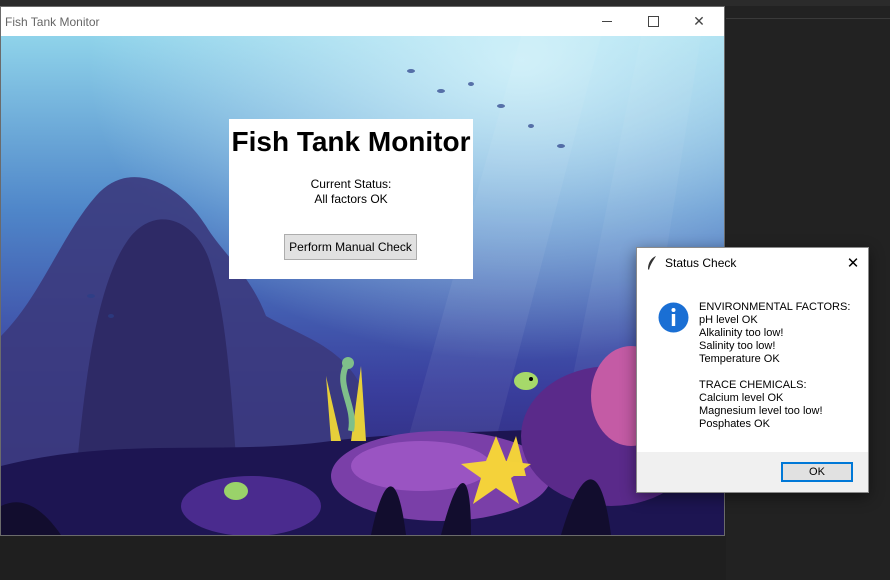 The width and height of the screenshot is (890, 580). I want to click on dialog-line: TRACE CHEMICALS:, so click(753, 385).